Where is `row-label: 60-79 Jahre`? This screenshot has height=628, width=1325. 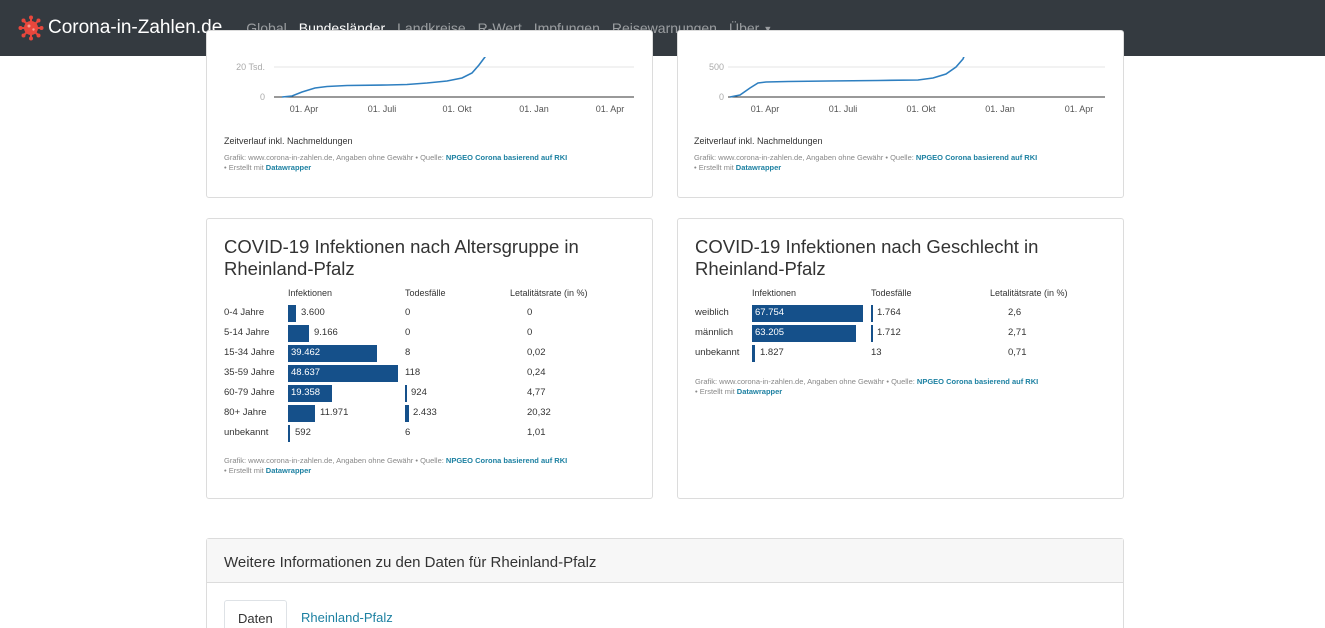 row-label: 60-79 Jahre is located at coordinates (249, 392).